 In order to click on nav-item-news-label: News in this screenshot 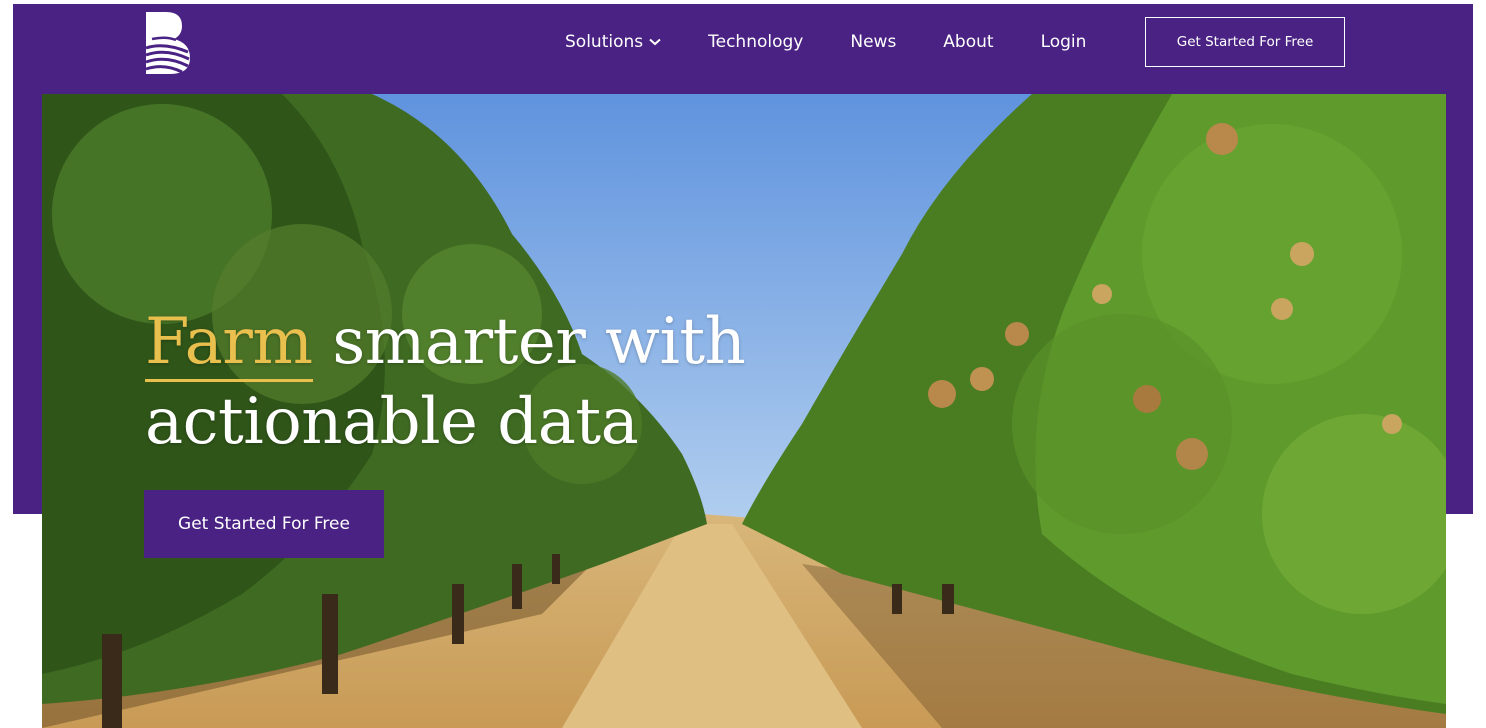, I will do `click(873, 42)`.